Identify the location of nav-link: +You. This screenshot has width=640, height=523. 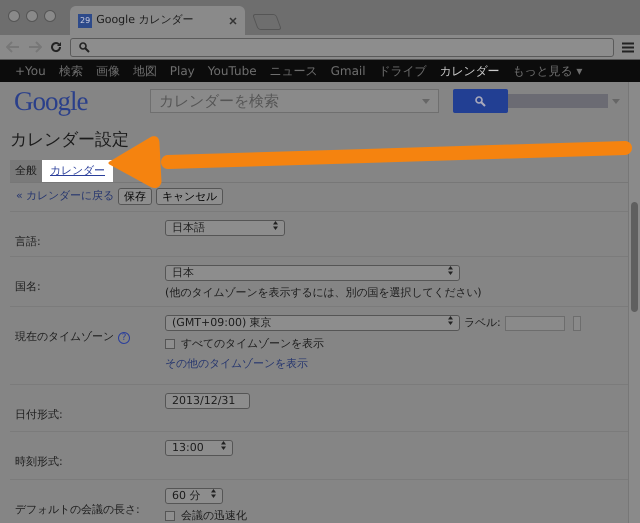
(34, 71).